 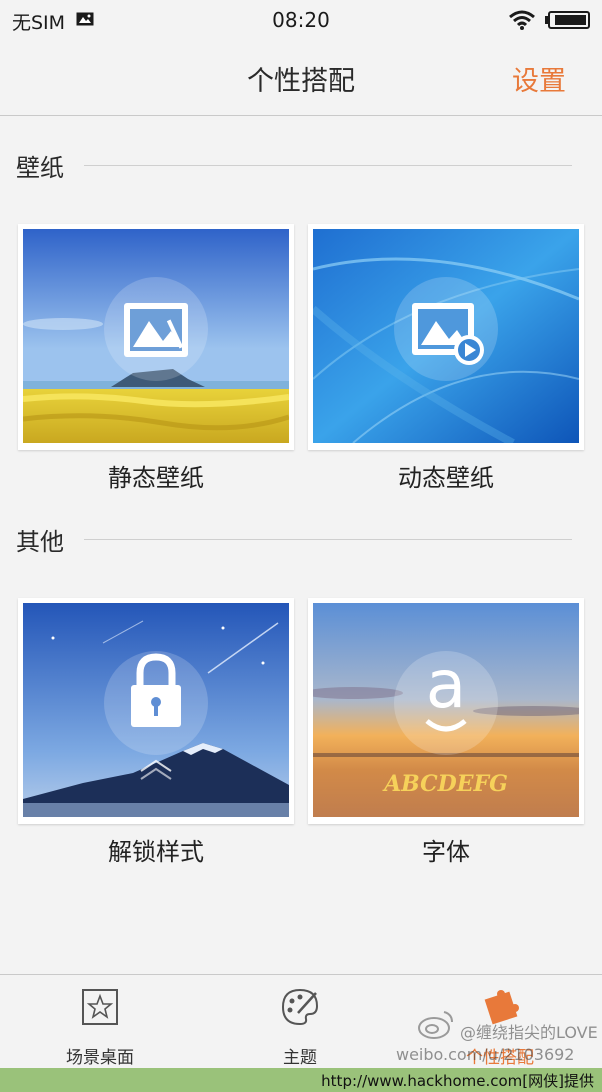 I want to click on star-frame-icon, so click(x=100, y=1007).